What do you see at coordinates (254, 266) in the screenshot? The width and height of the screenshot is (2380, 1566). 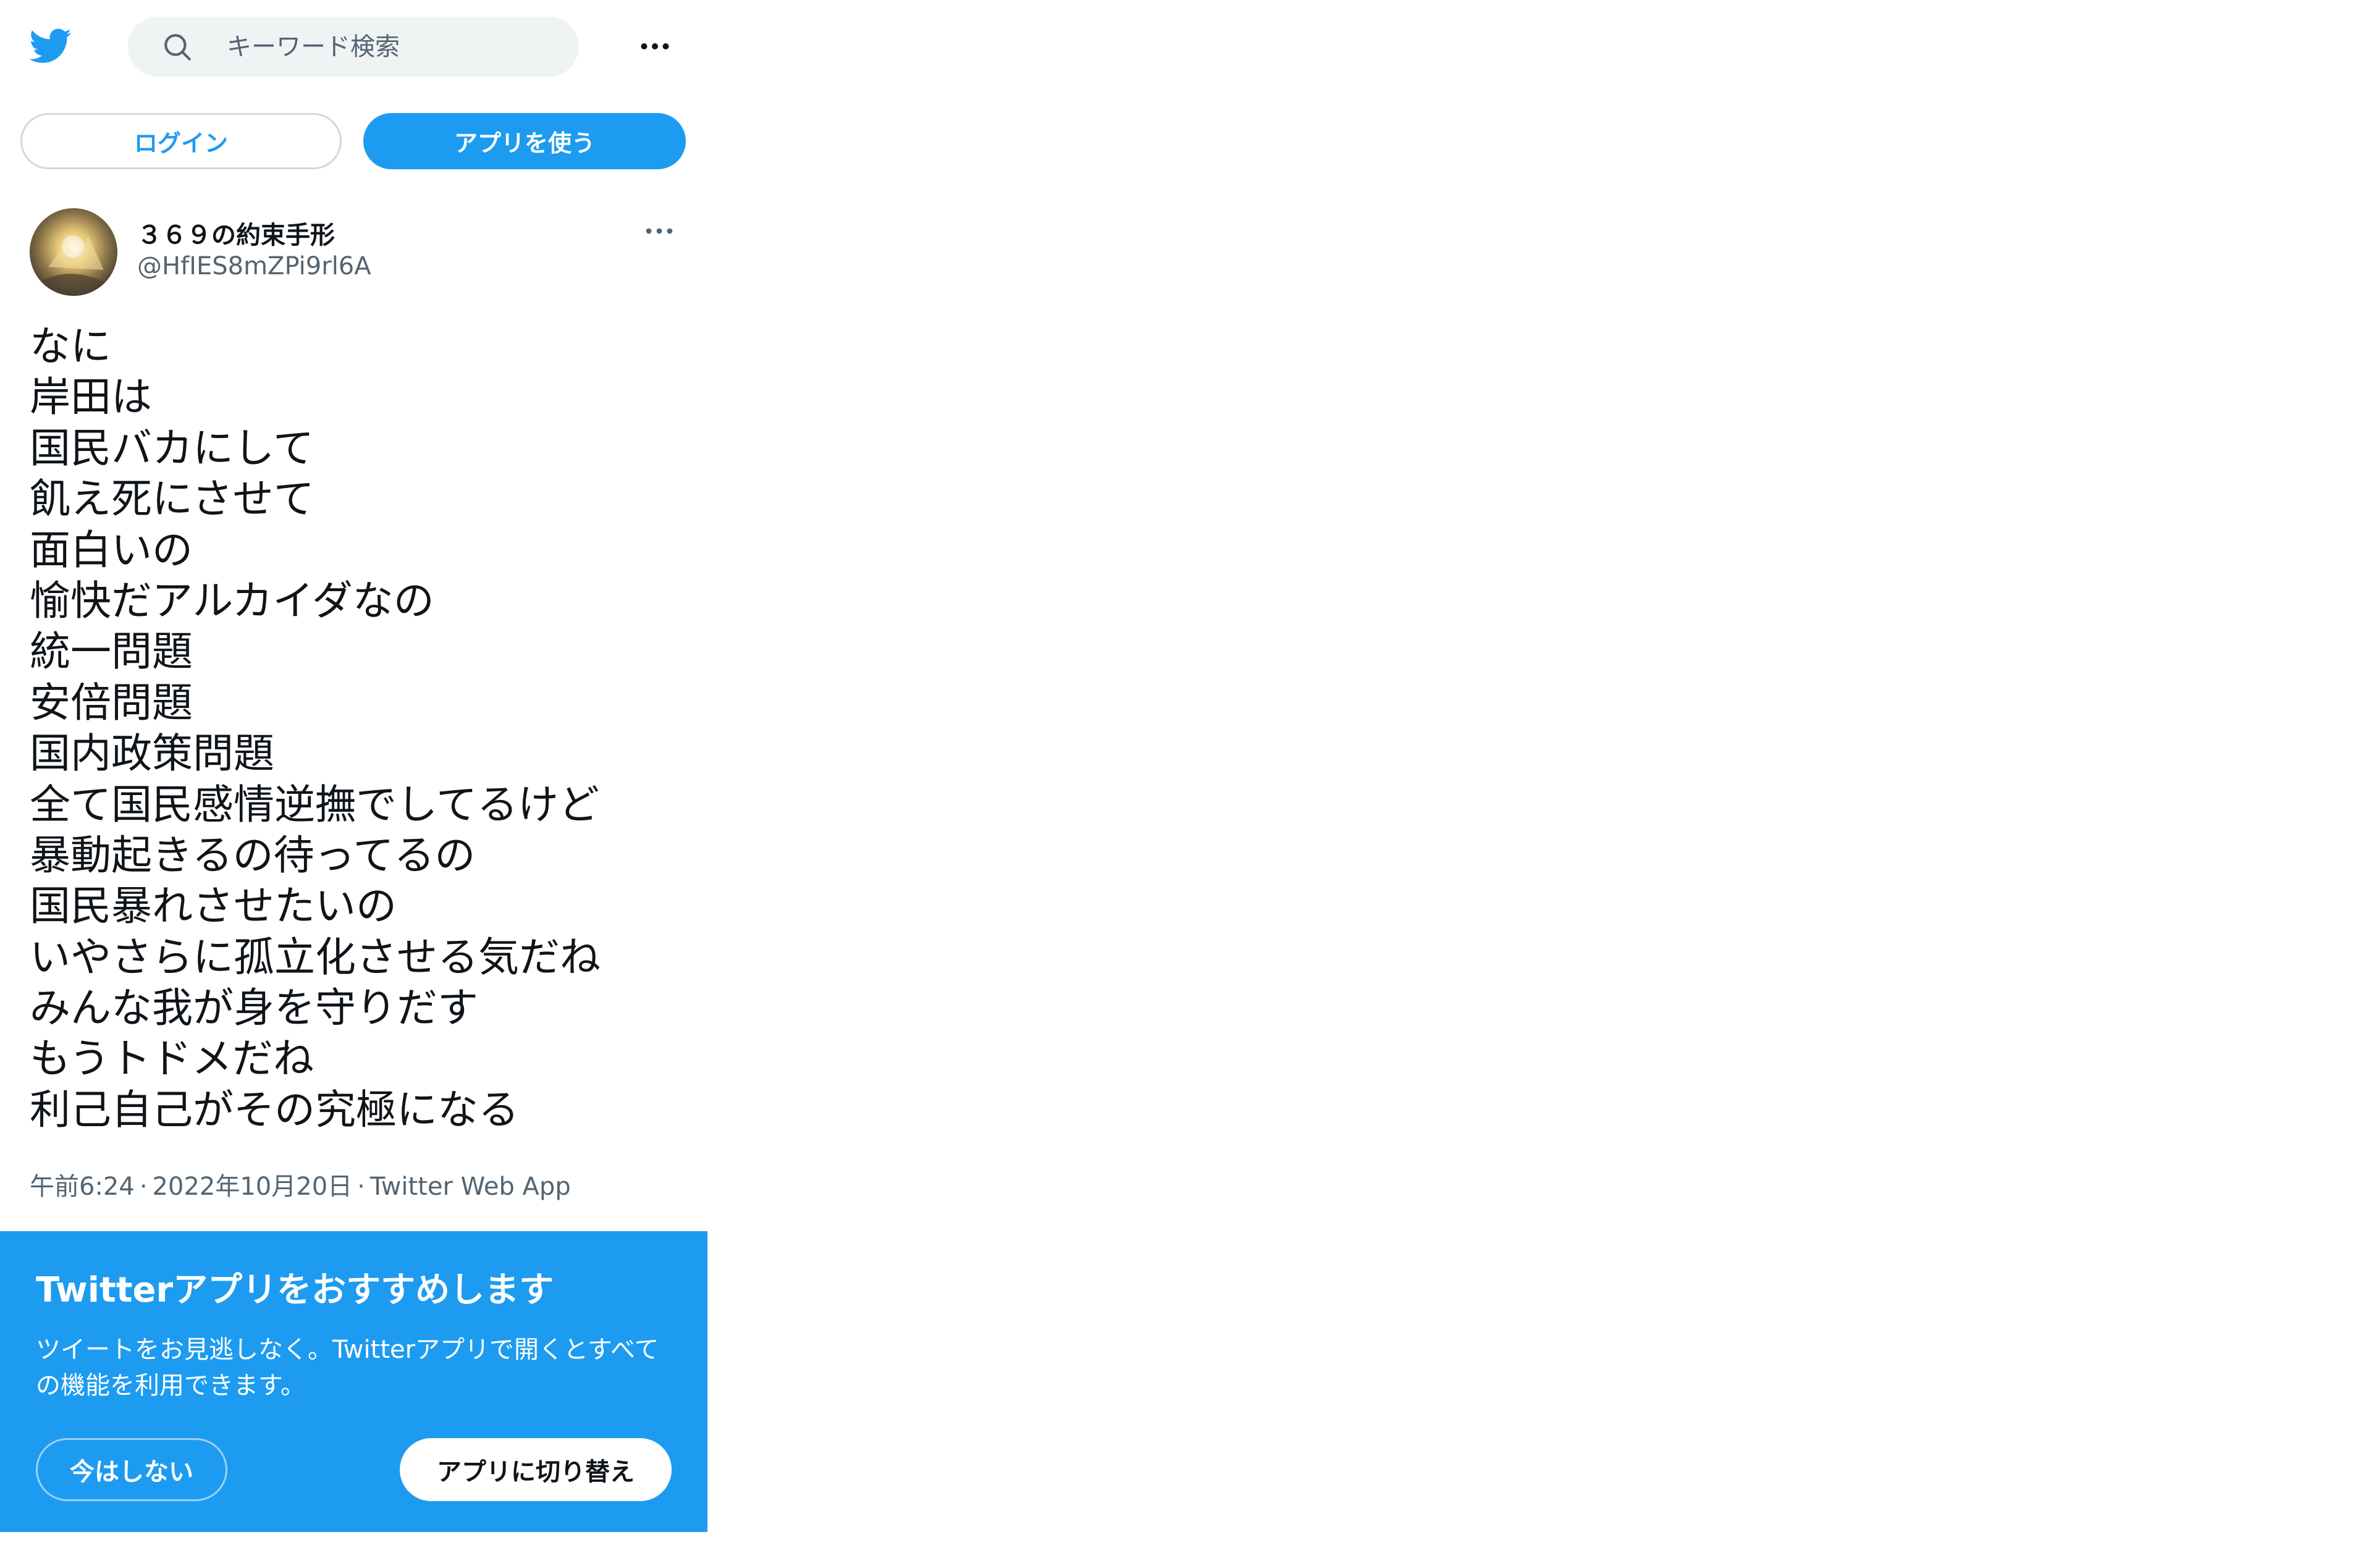 I see `user-handle: @HfIES8mZPi9rl6A` at bounding box center [254, 266].